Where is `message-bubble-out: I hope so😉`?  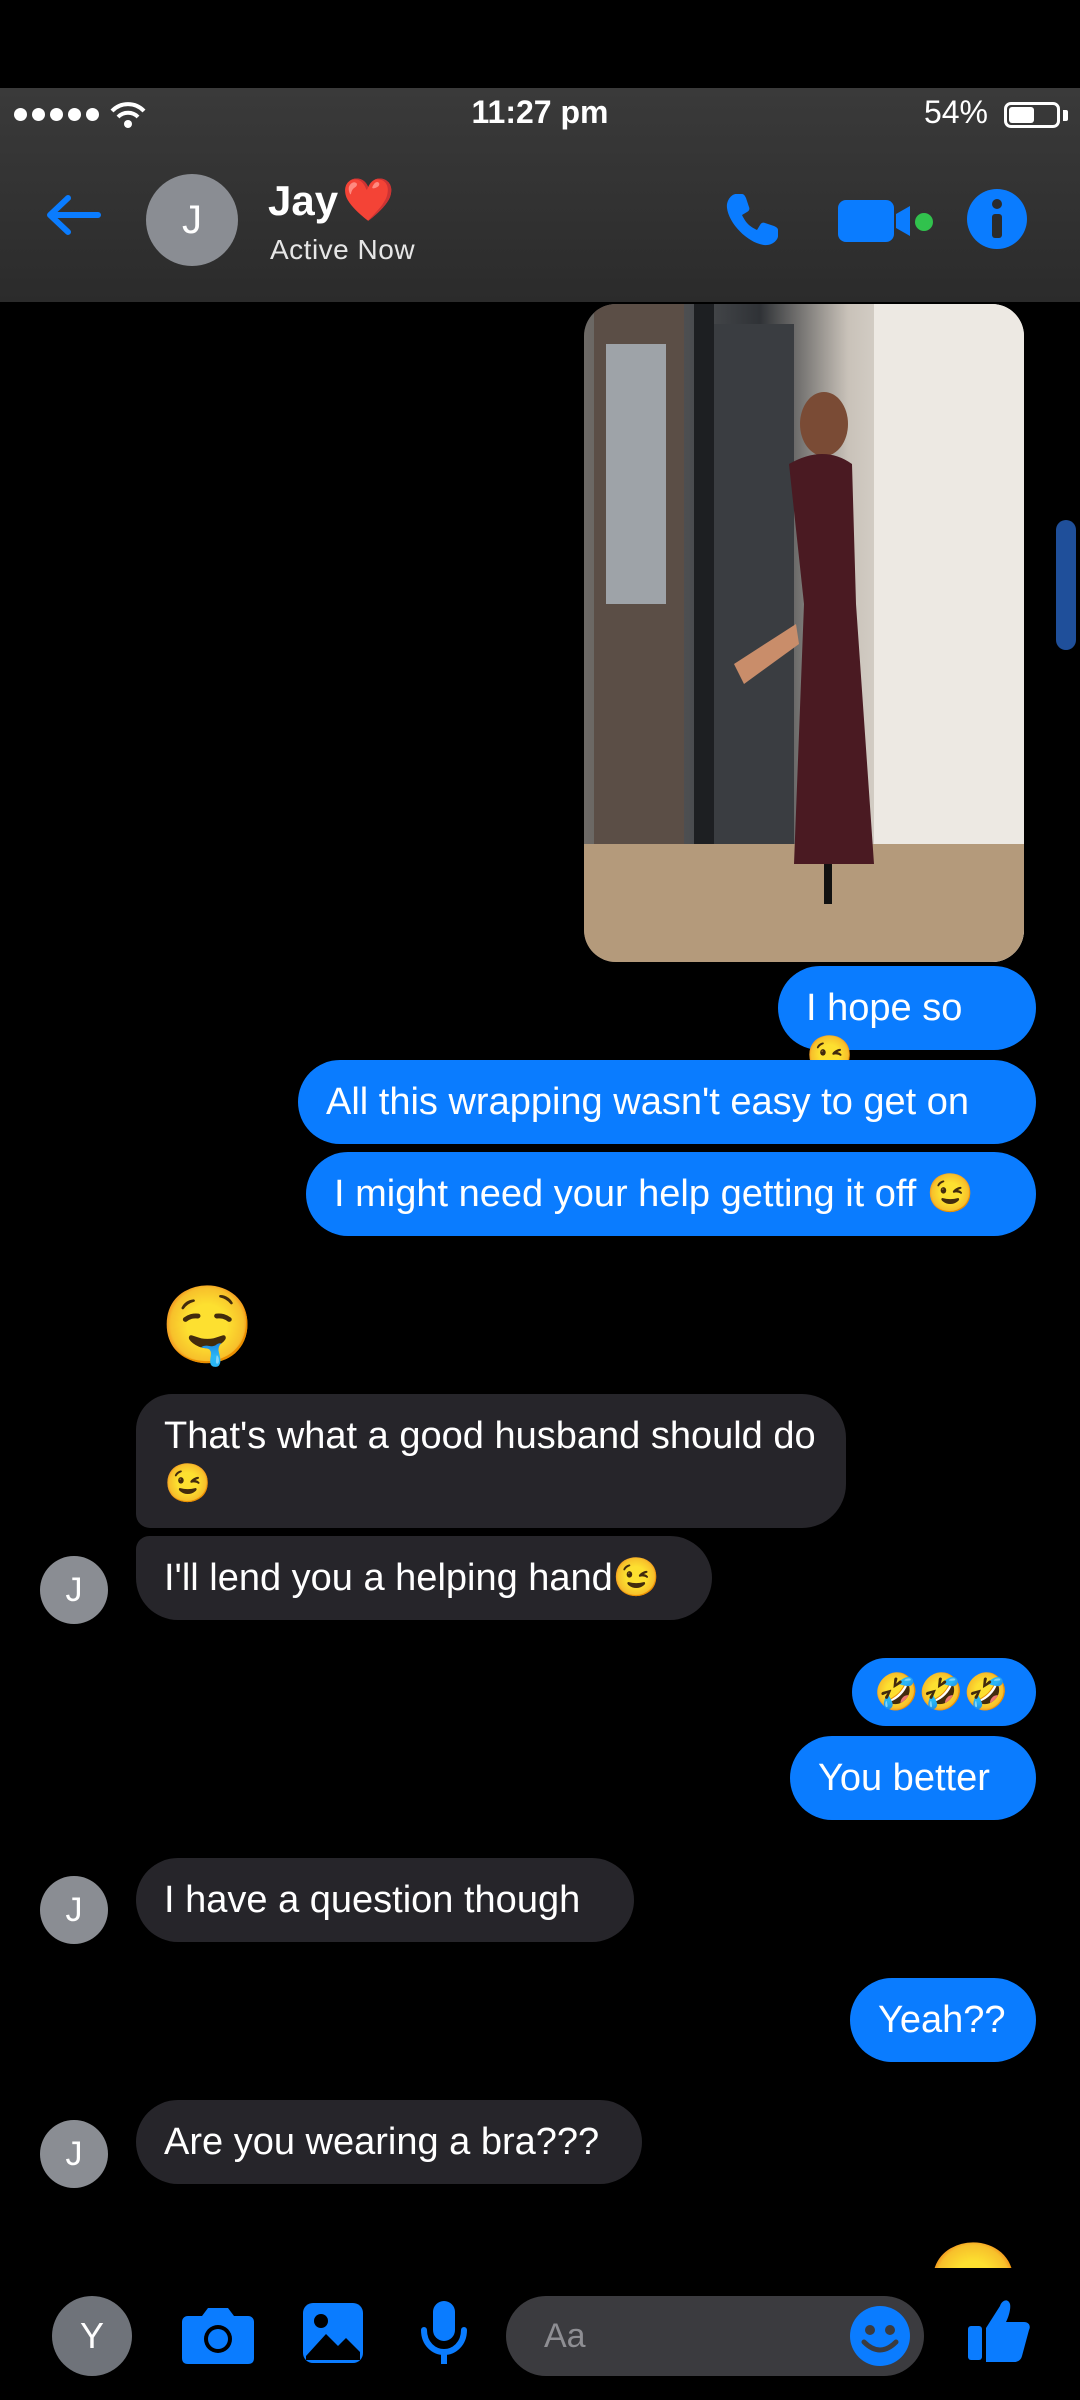 message-bubble-out: I hope so😉 is located at coordinates (907, 1021).